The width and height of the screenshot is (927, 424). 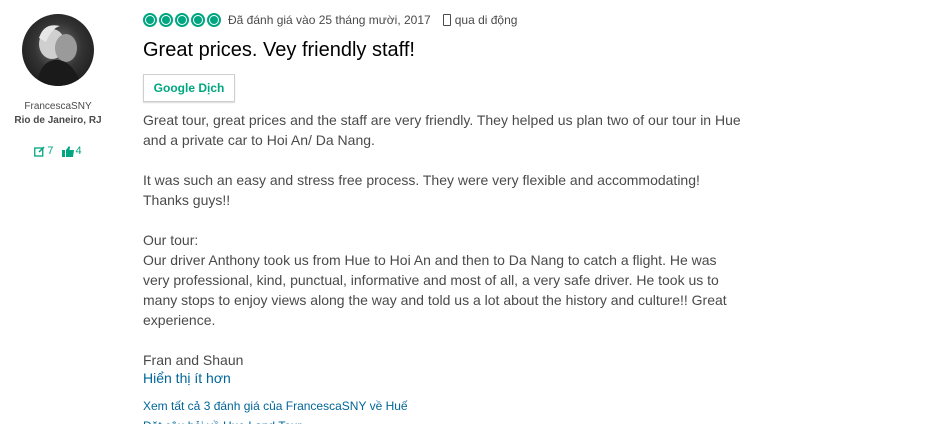 I want to click on review-via: qua di động, so click(x=486, y=20).